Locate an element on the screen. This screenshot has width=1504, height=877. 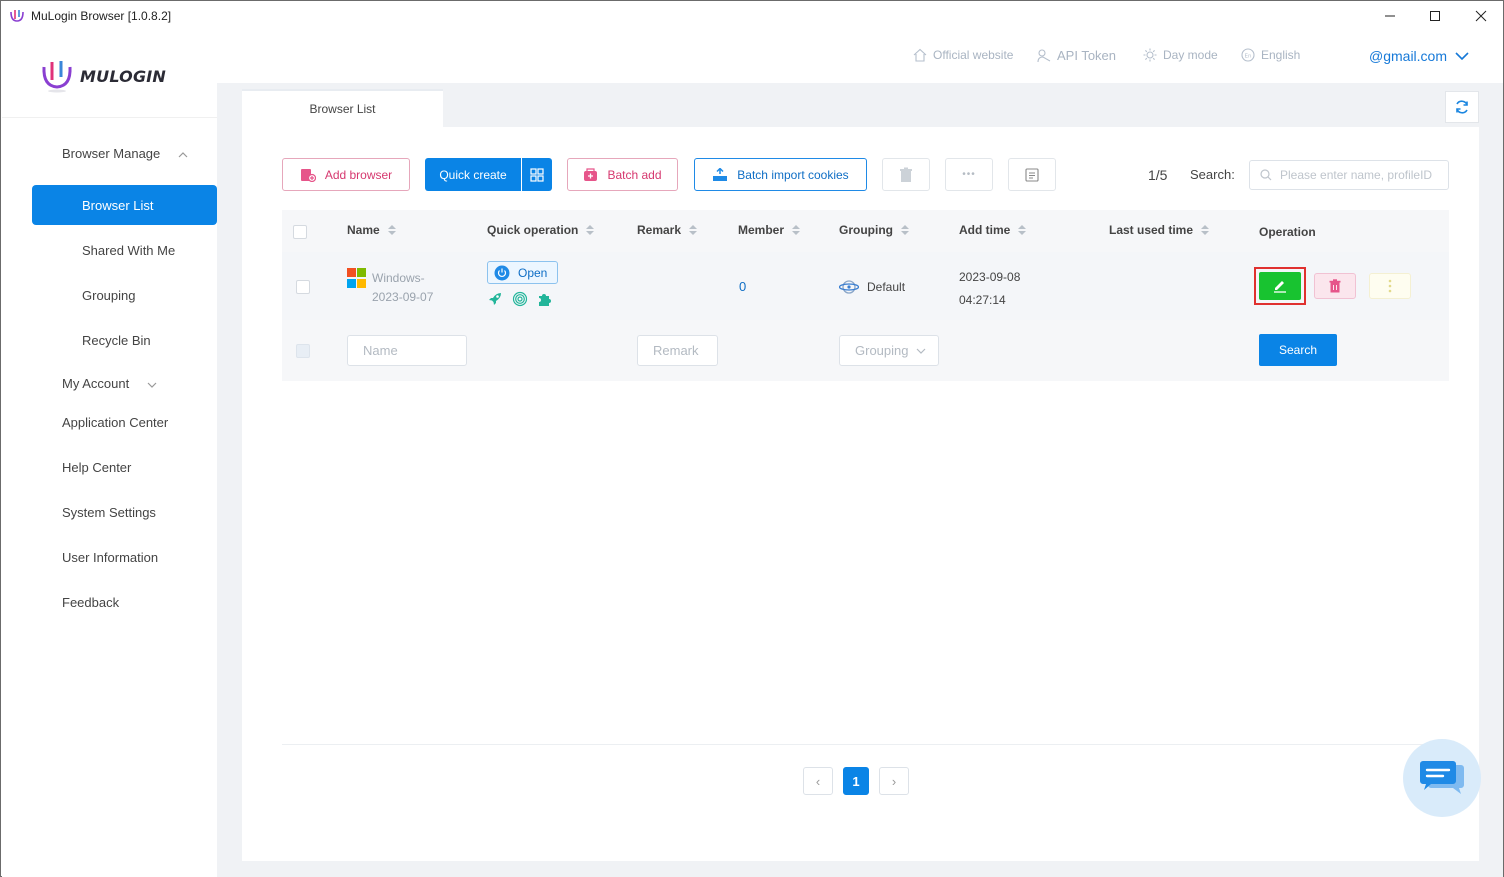
prev-page-button: ‹ is located at coordinates (818, 781).